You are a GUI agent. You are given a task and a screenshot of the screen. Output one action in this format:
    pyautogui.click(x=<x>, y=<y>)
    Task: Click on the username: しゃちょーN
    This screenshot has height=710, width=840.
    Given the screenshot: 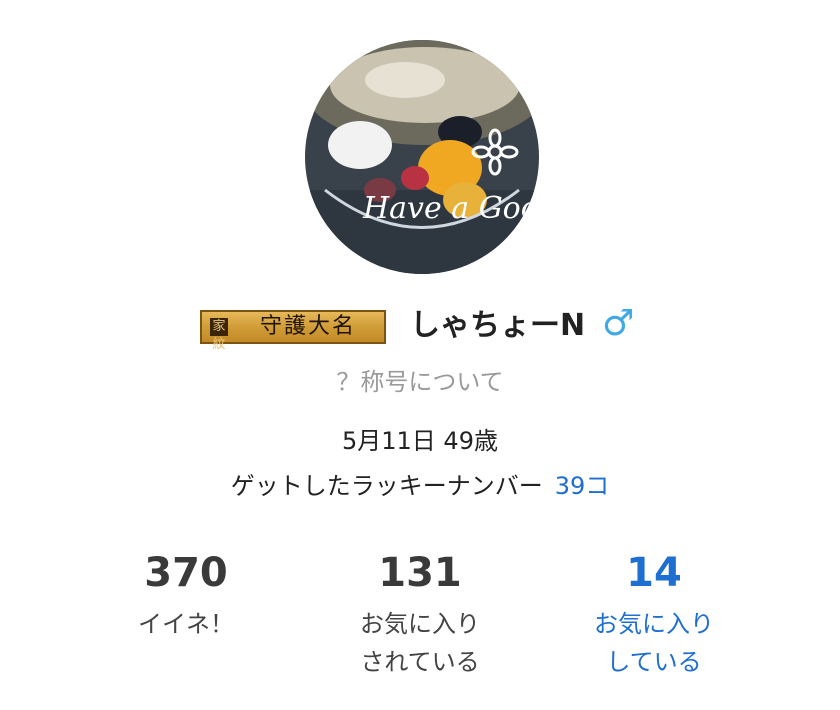 What is the action you would take?
    pyautogui.click(x=498, y=325)
    